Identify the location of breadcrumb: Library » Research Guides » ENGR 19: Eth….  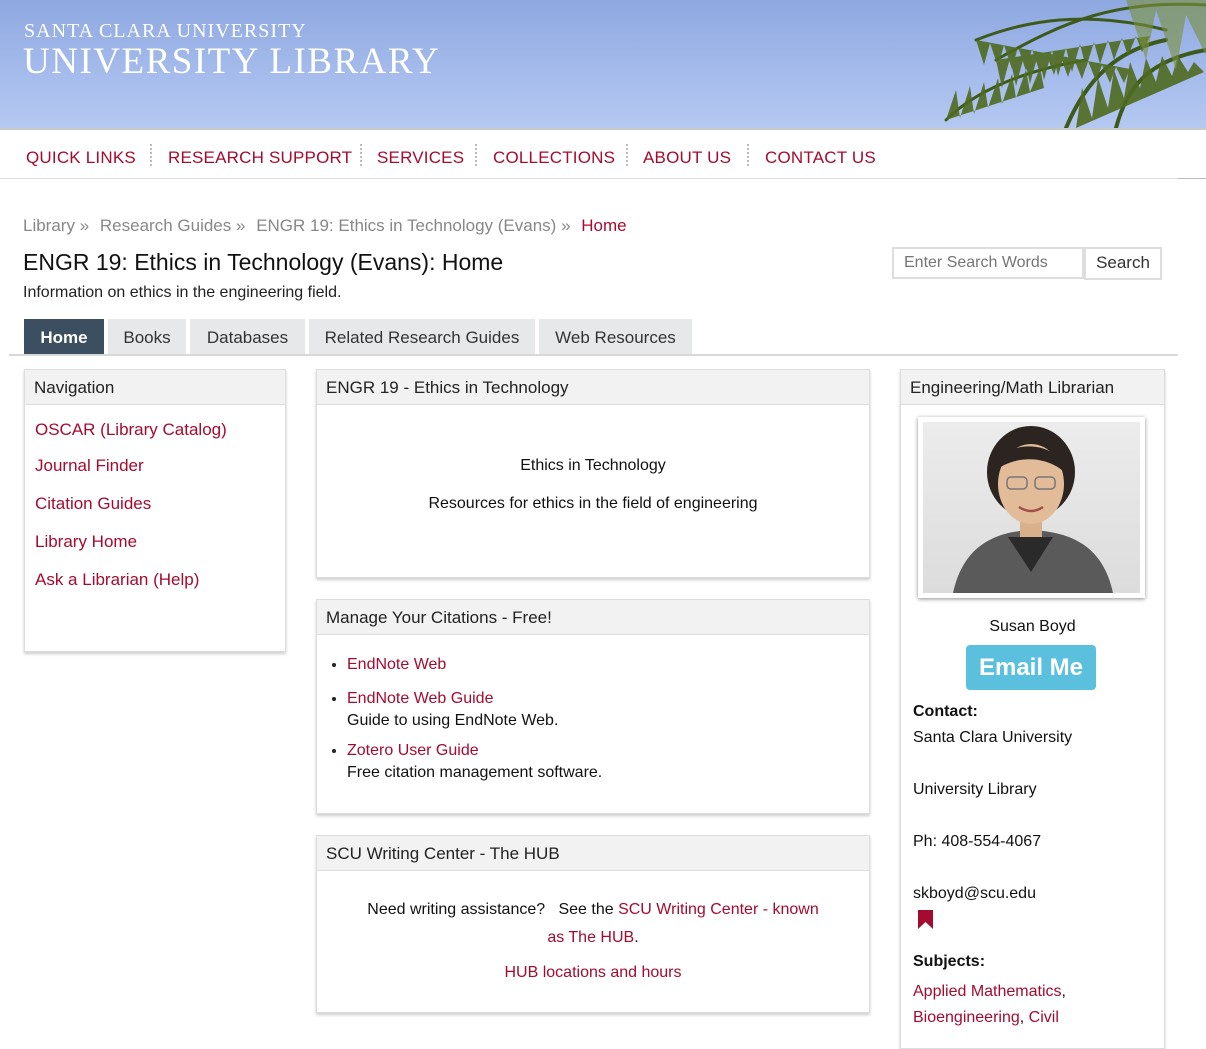
(328, 226).